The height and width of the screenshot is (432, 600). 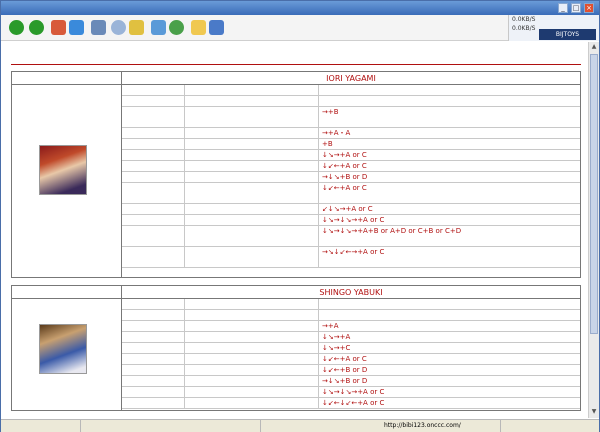 I want to click on move-row: →+A・A, so click(x=351, y=133).